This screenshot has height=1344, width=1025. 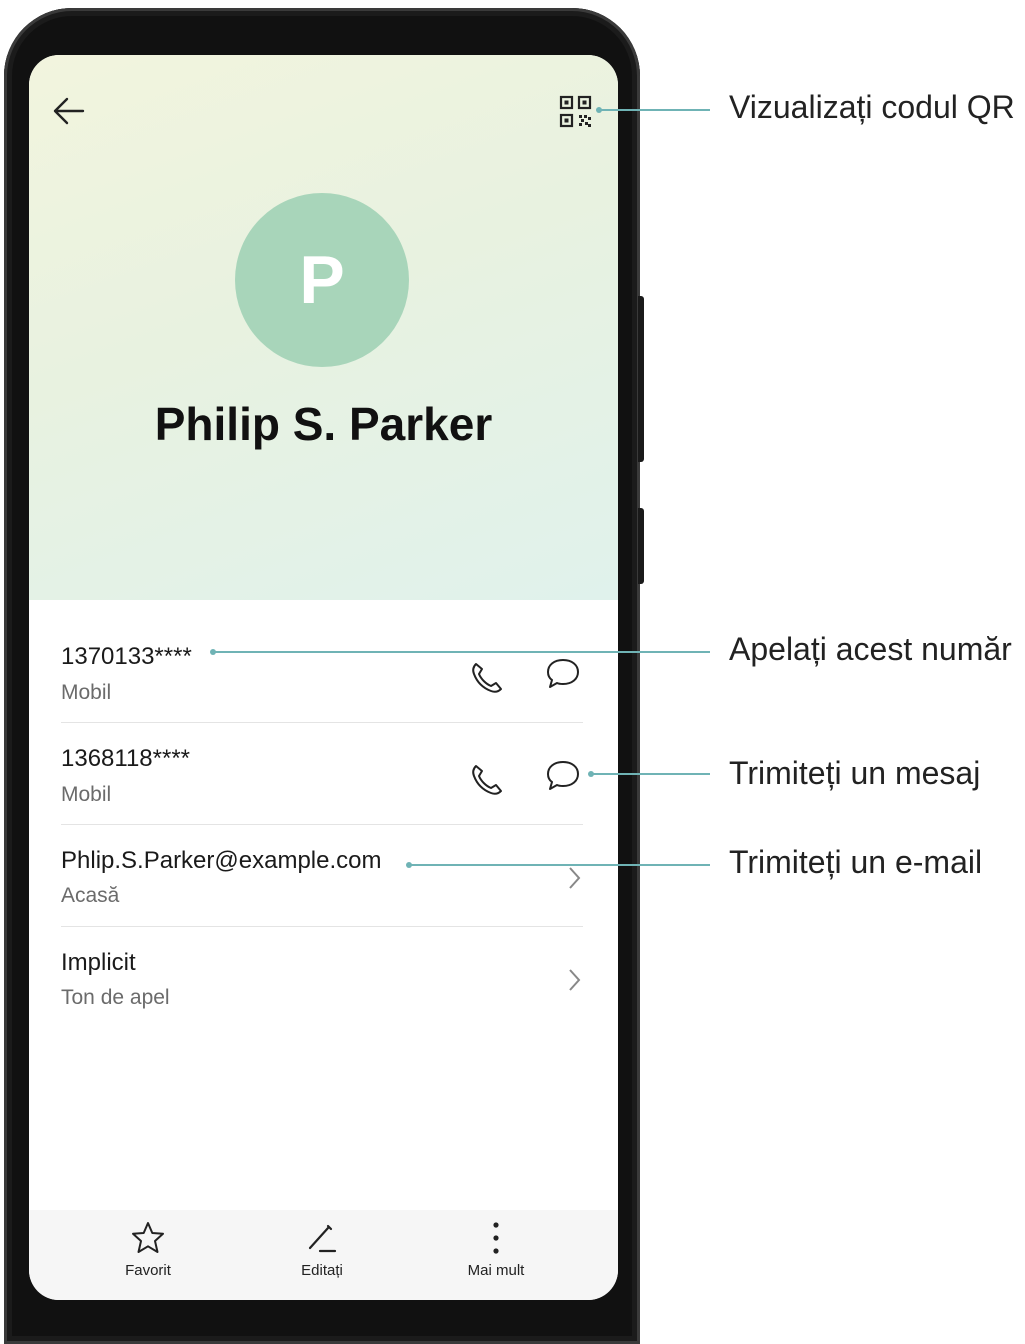 I want to click on volume-button, so click(x=641, y=379).